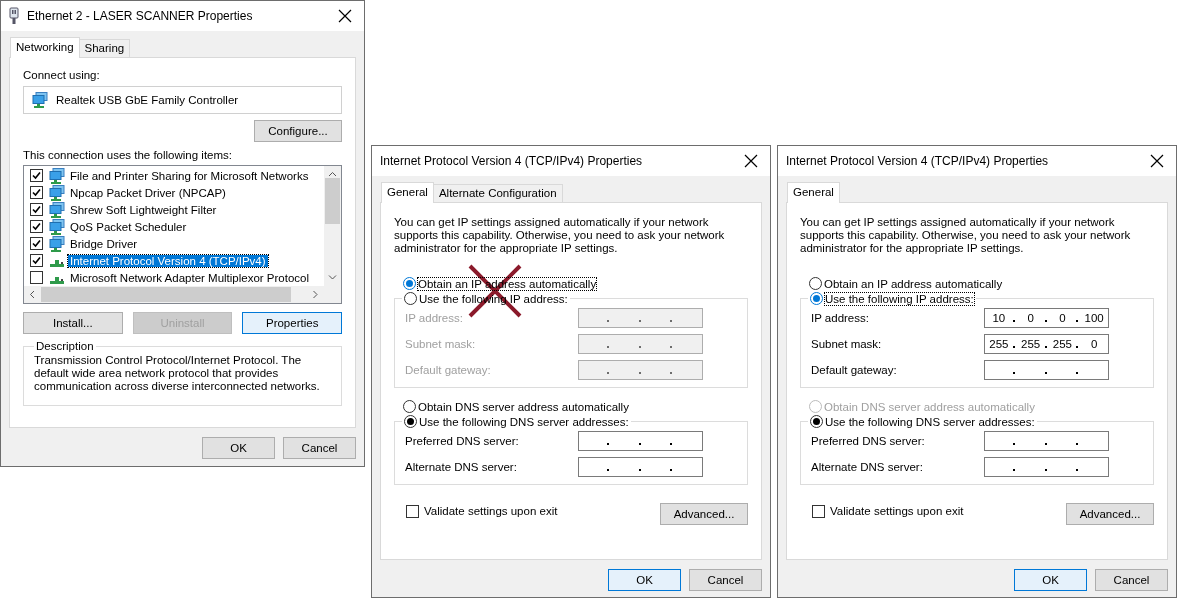 This screenshot has height=601, width=1178. What do you see at coordinates (128, 155) in the screenshot?
I see `field-label: This connection uses the following items:` at bounding box center [128, 155].